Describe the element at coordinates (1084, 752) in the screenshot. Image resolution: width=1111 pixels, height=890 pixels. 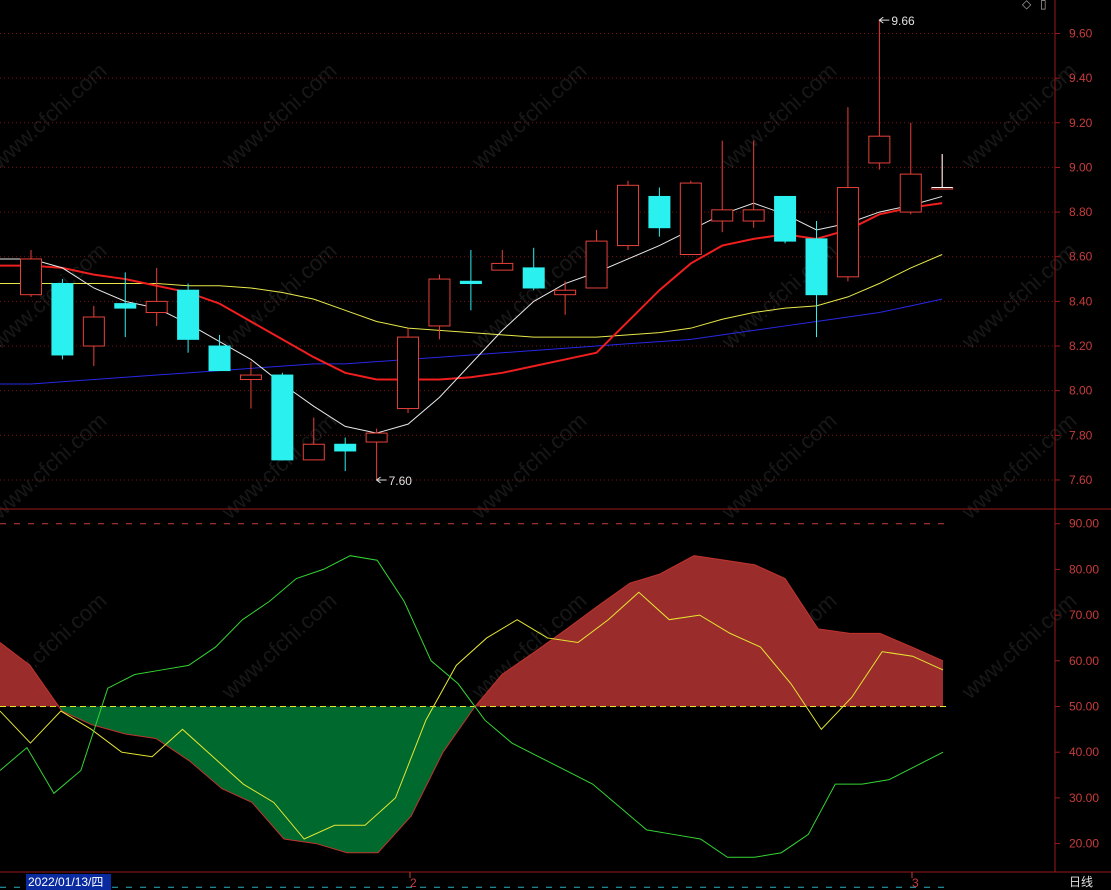
I see `indicator-tick-label: 40.00` at that location.